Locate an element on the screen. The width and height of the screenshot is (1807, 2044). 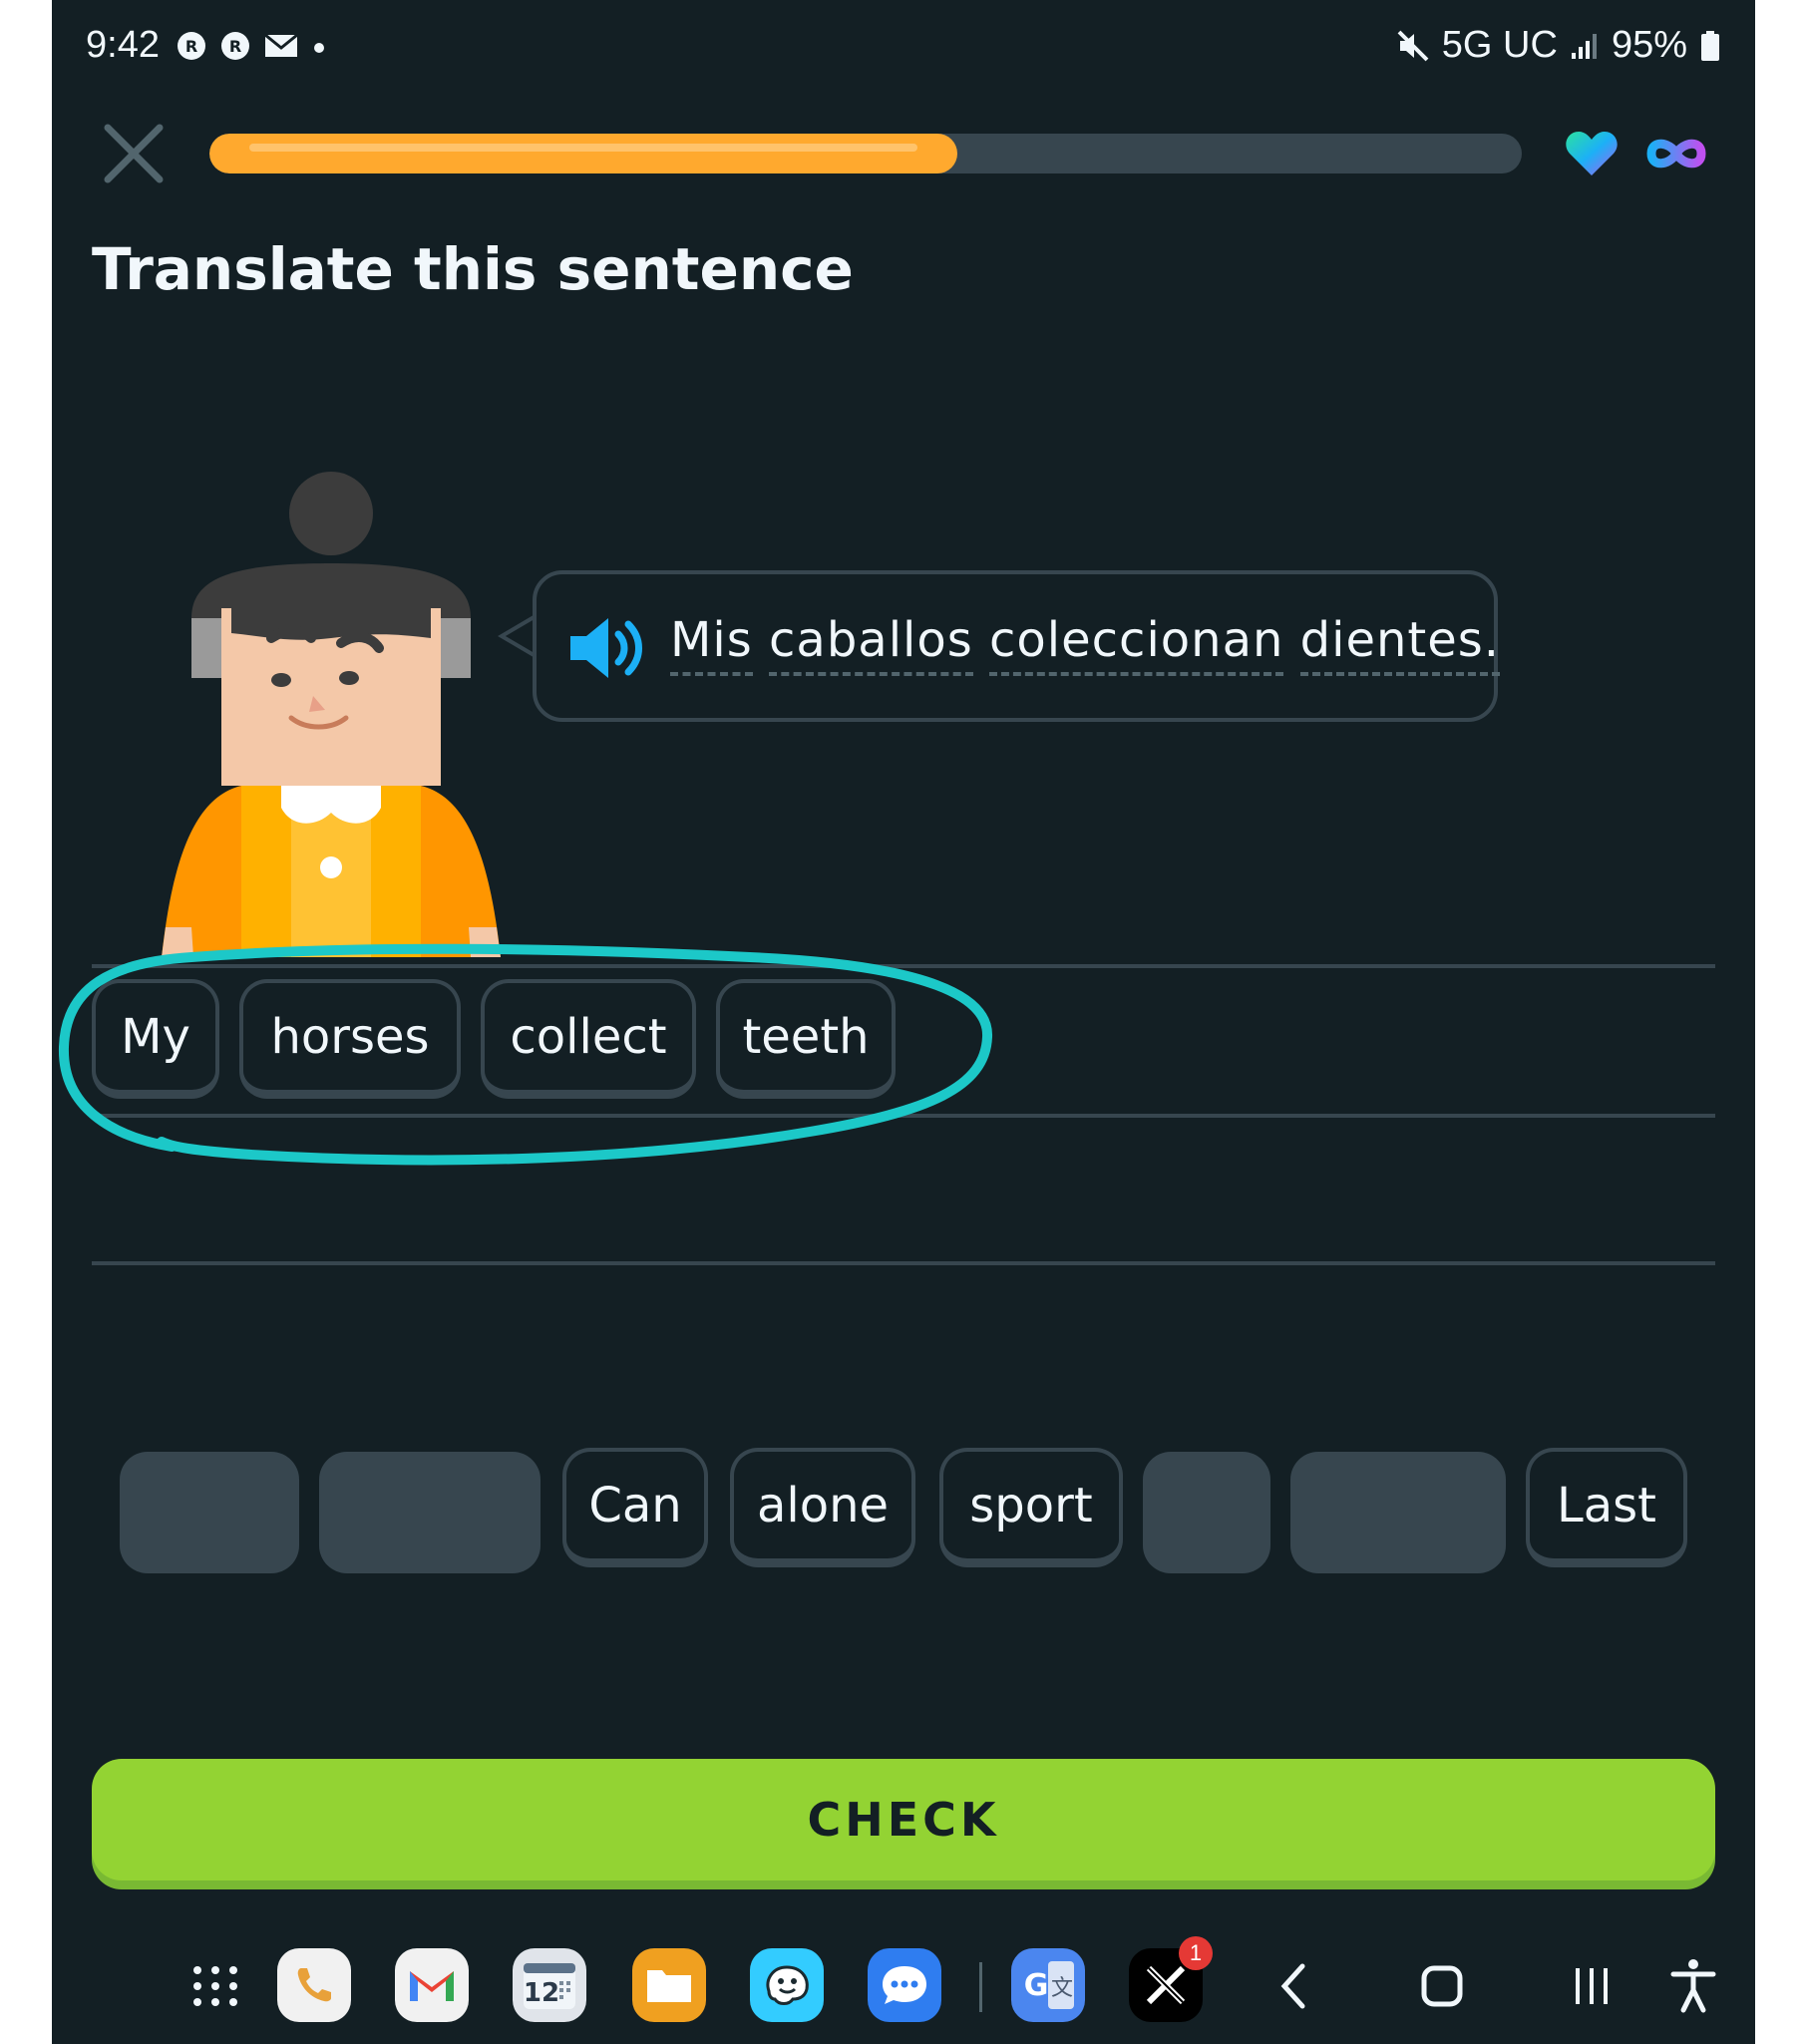
accessibility-icon is located at coordinates (1693, 1986).